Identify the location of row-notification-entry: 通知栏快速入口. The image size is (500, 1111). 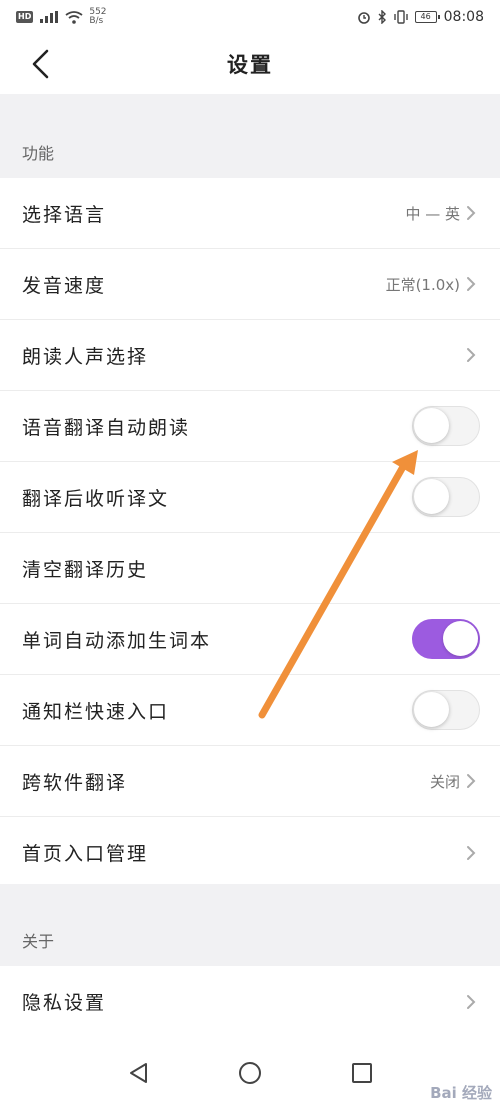
(250, 710).